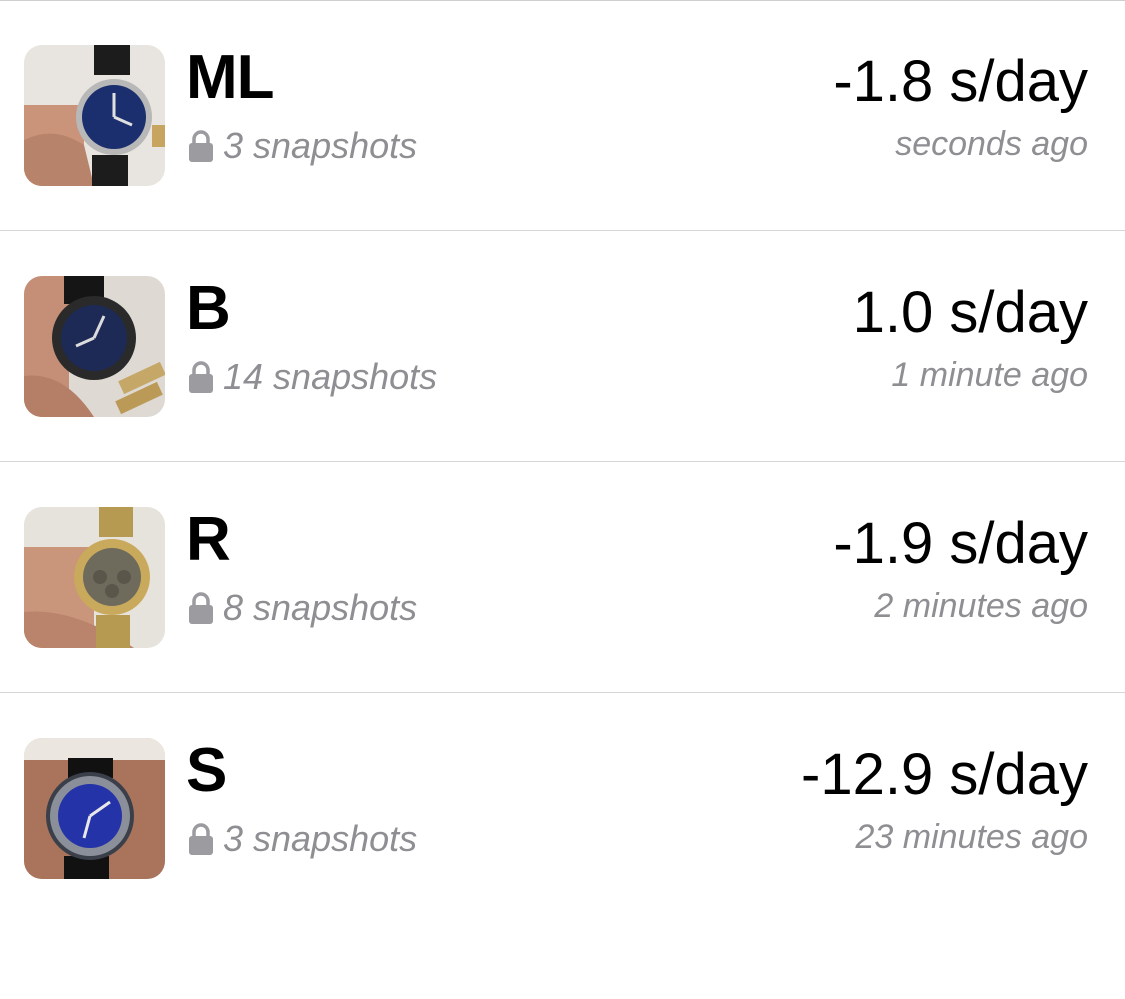 This screenshot has height=999, width=1125. I want to click on snapshot-count: 8 snapshots, so click(302, 608).